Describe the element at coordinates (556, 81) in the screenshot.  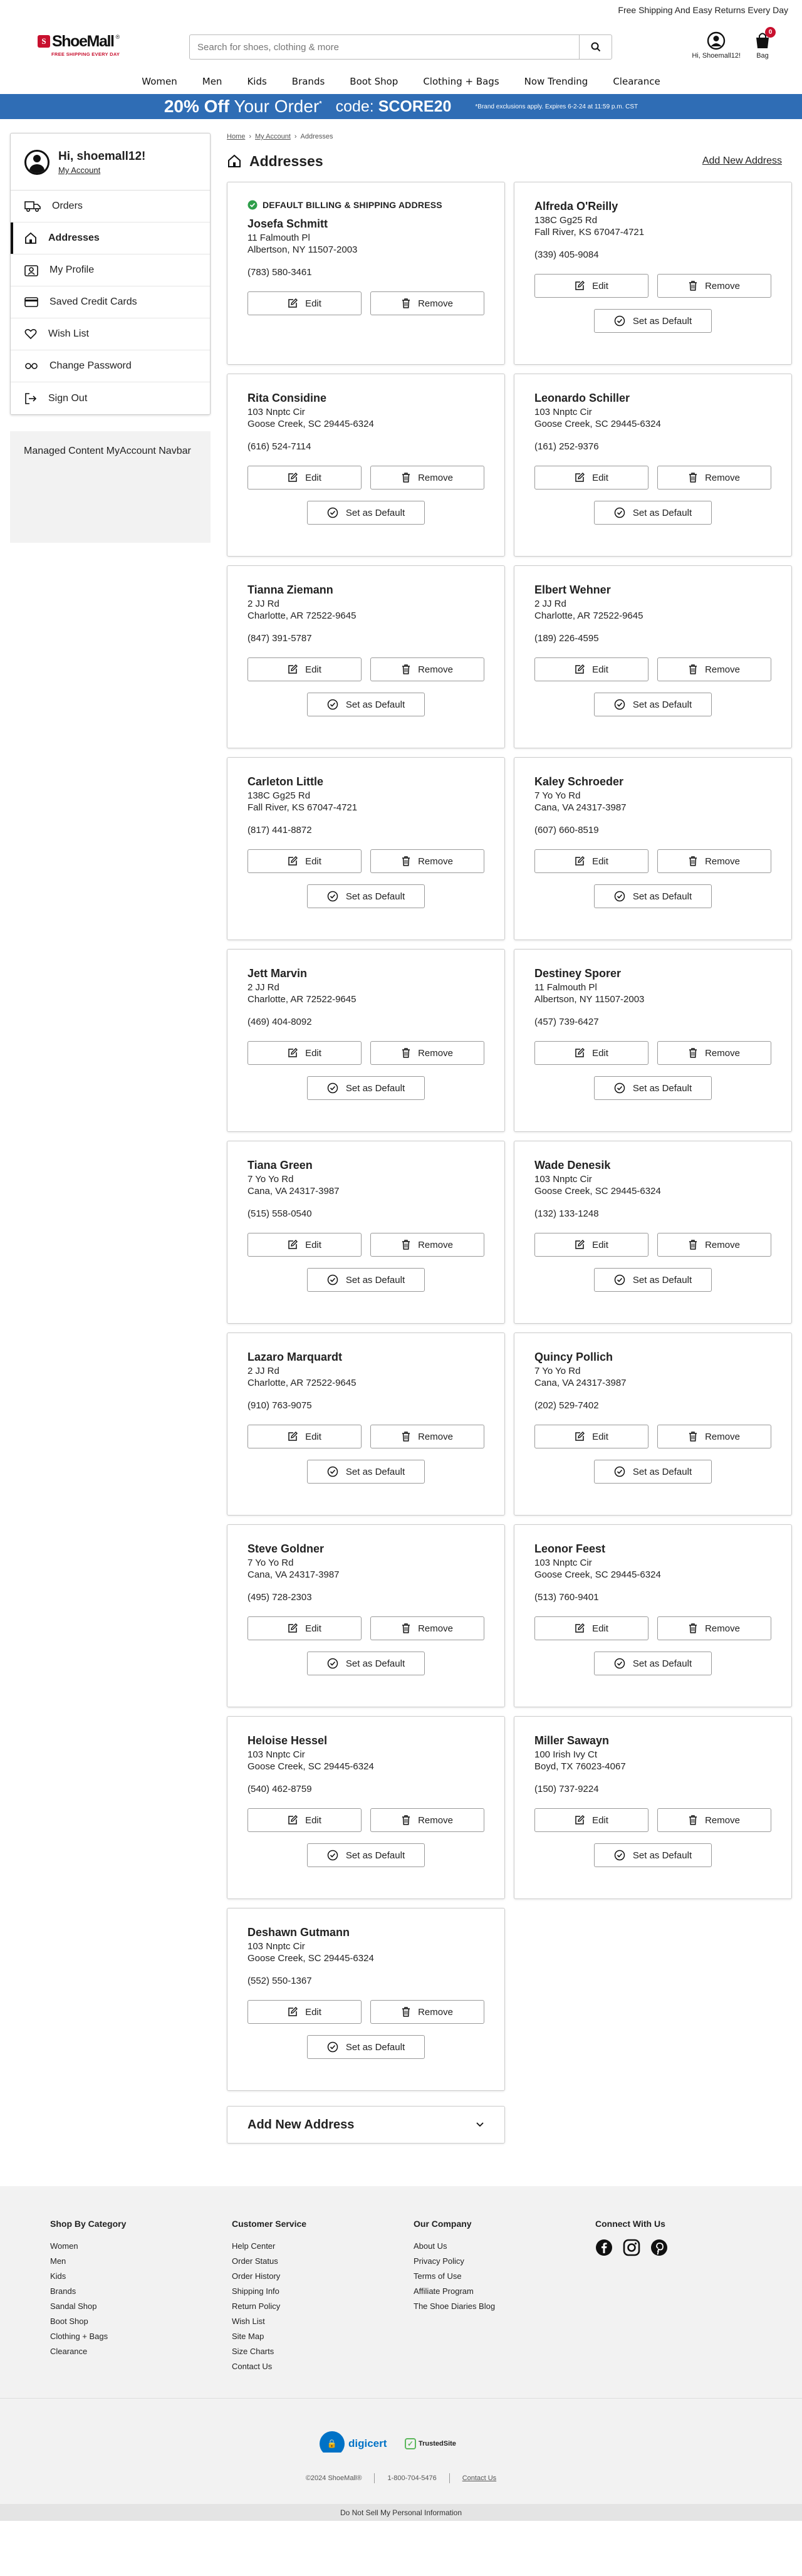
I see `nav-item-now-trending: Now Trending` at that location.